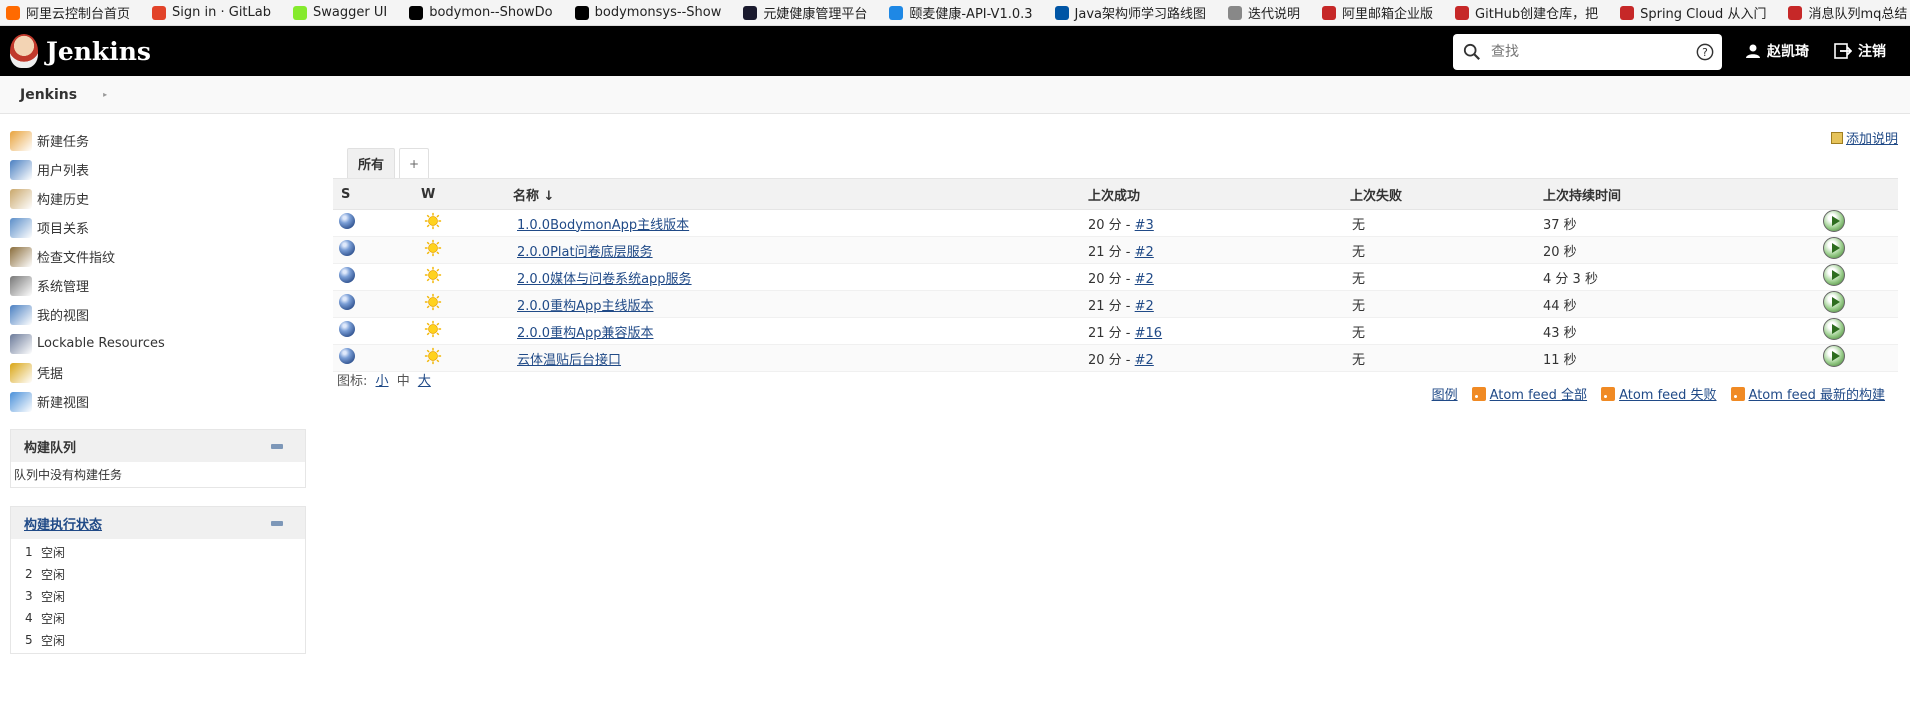 Image resolution: width=1910 pixels, height=728 pixels. I want to click on search-input, so click(1593, 52).